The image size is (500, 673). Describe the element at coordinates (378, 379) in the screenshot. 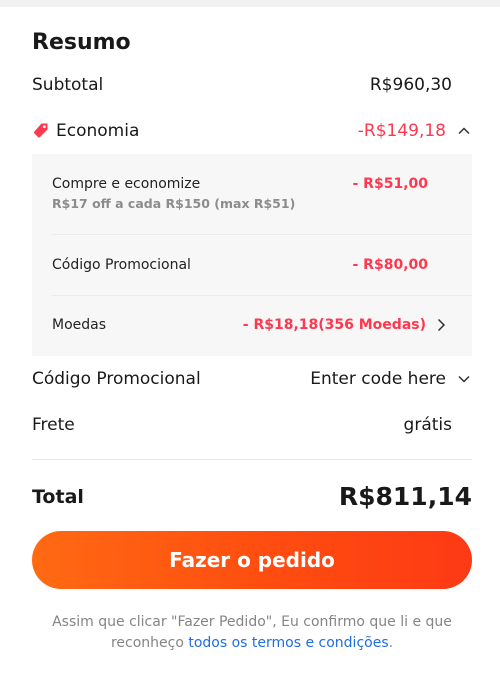

I see `promo-code-placeholder: Enter code here` at that location.